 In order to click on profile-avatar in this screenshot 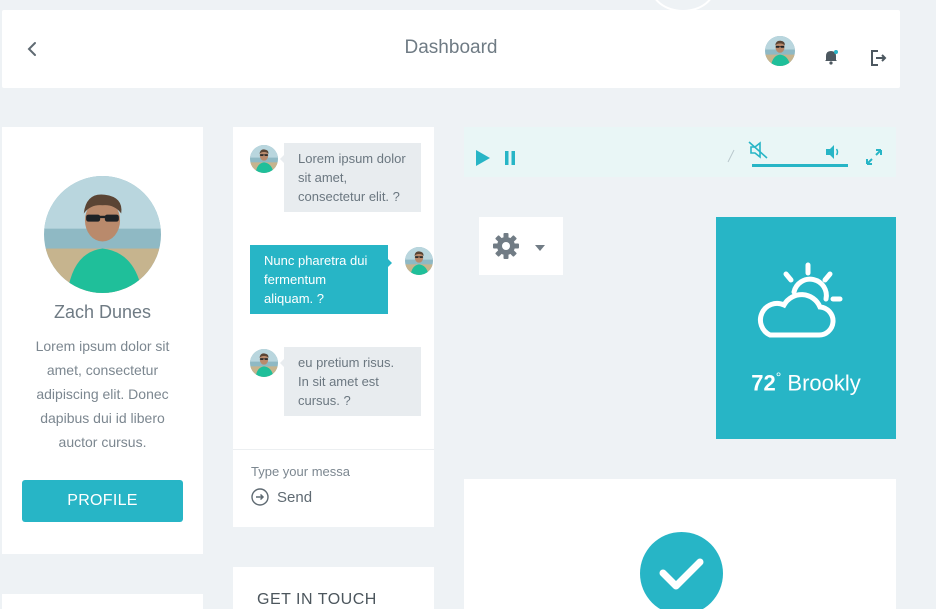, I will do `click(102, 234)`.